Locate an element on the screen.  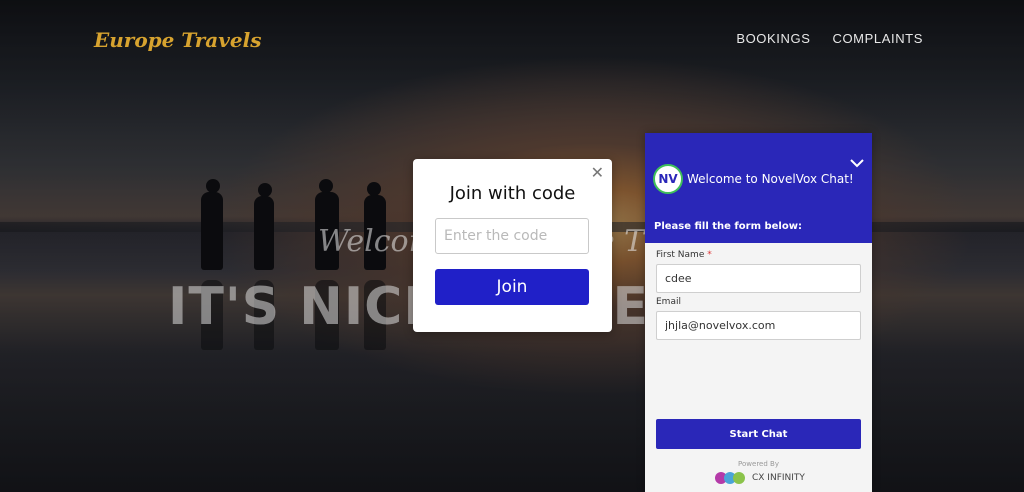
novelvox-logo: NV is located at coordinates (668, 179).